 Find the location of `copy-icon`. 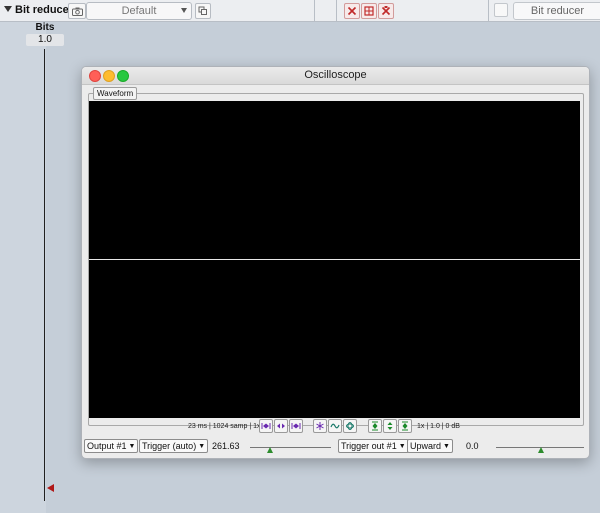

copy-icon is located at coordinates (202, 10).